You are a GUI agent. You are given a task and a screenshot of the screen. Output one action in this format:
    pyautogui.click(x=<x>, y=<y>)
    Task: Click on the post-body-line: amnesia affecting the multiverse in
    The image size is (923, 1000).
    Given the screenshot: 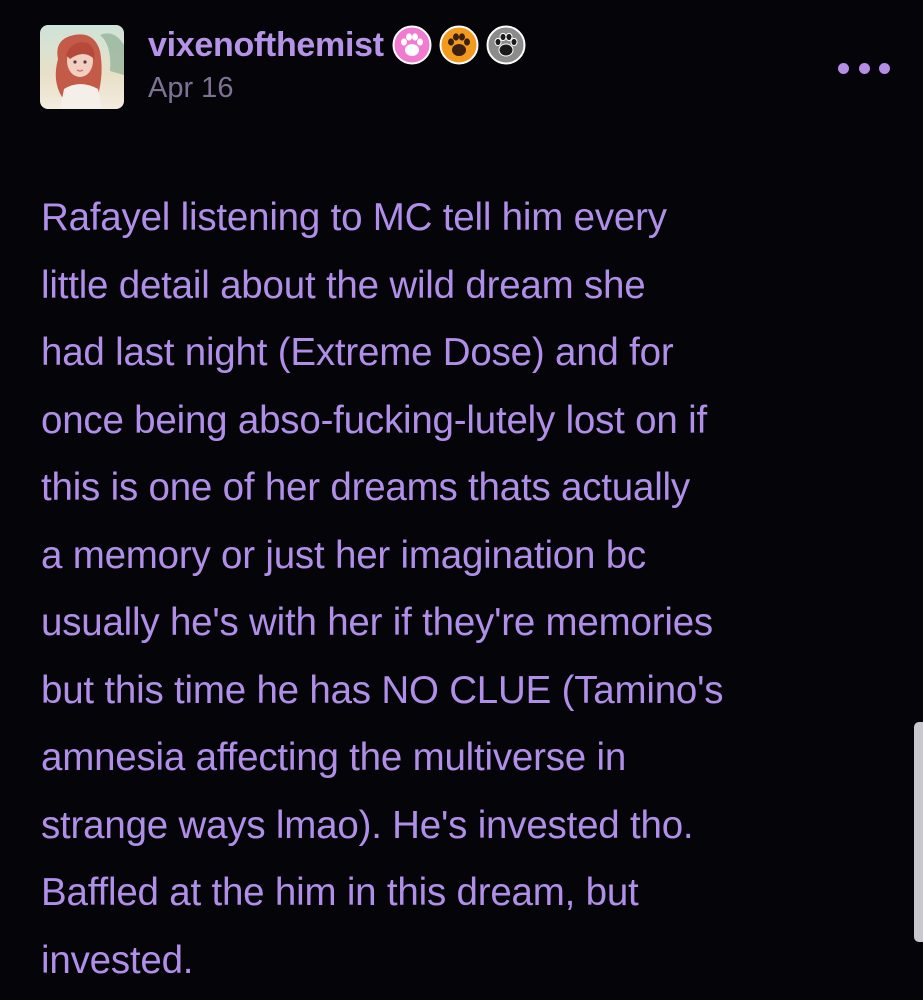 What is the action you would take?
    pyautogui.click(x=334, y=757)
    